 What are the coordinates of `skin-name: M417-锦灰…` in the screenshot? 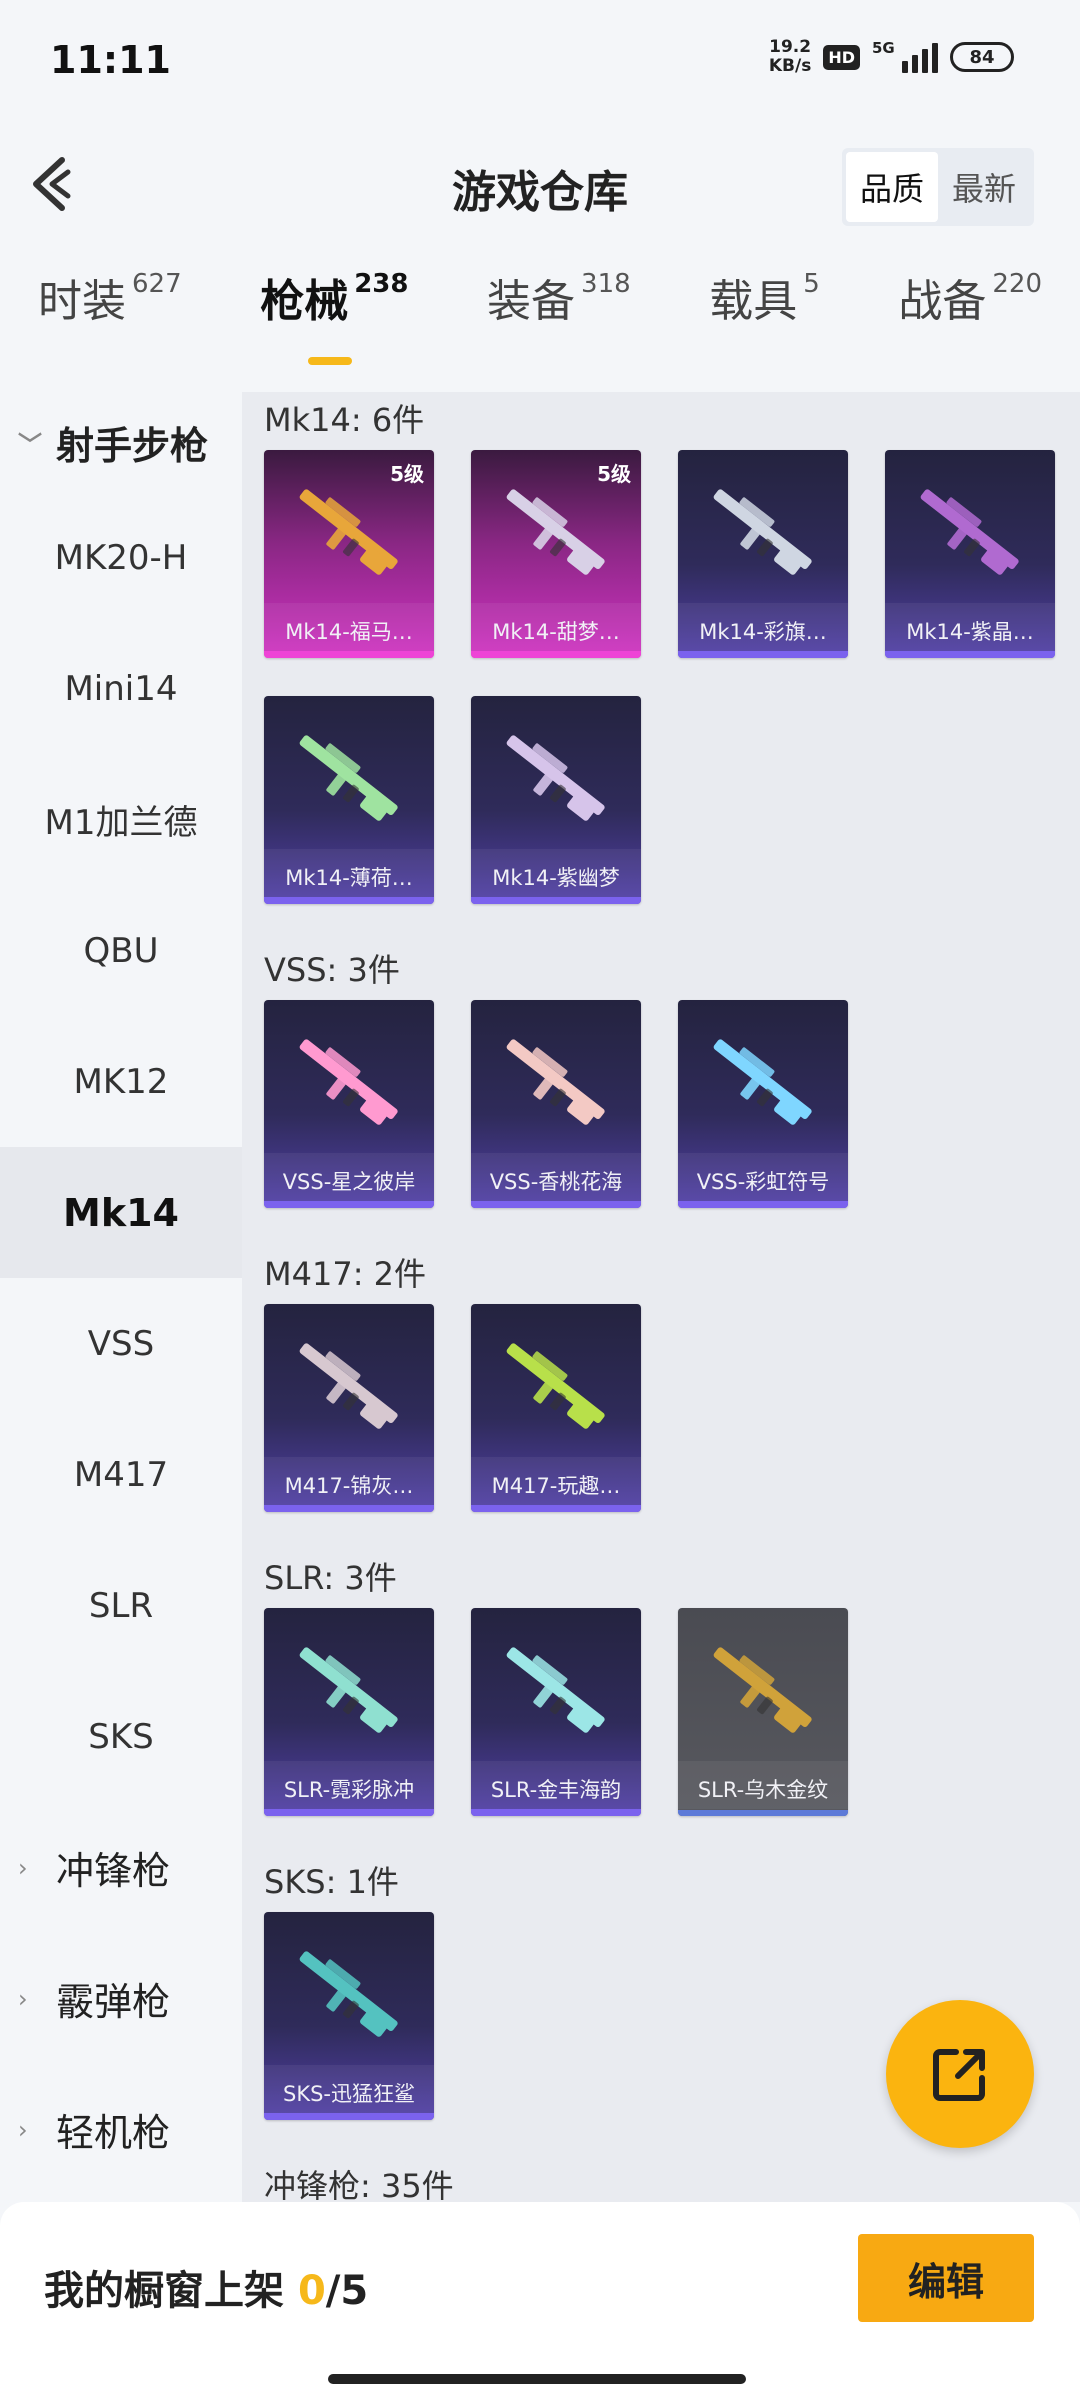 It's located at (349, 1486).